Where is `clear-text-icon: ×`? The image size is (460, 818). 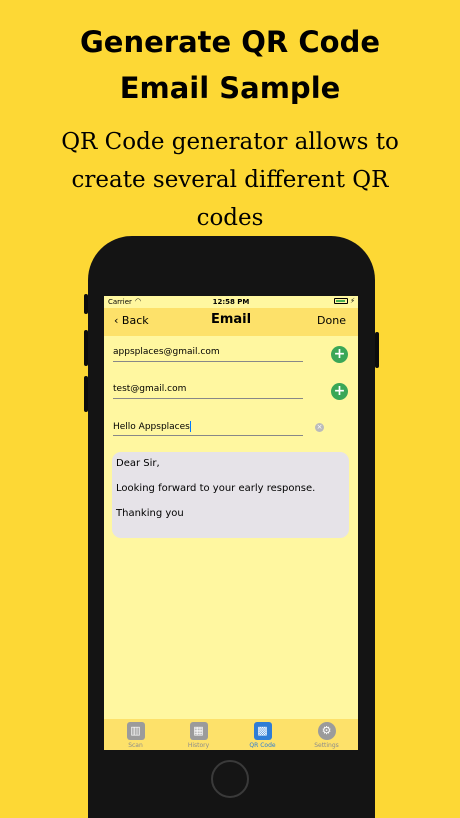
clear-text-icon: × is located at coordinates (319, 427).